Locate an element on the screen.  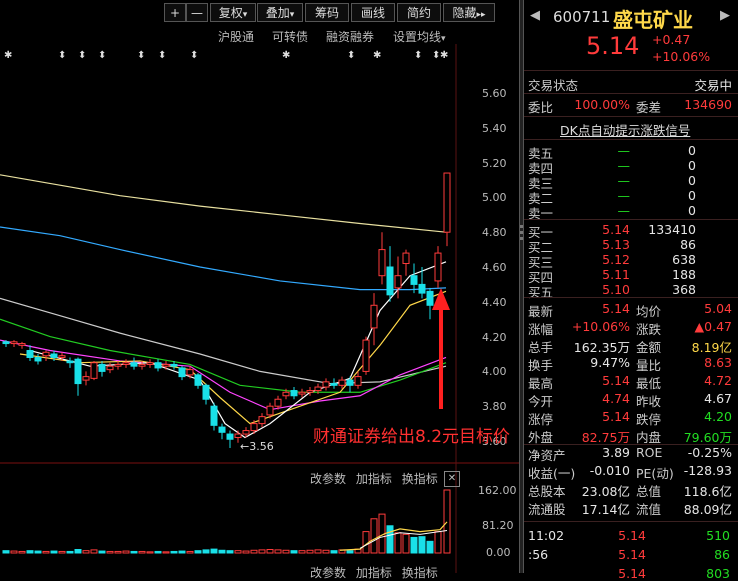
dk-signal-link: DK点自动提示涨跌信号 is located at coordinates (625, 129).